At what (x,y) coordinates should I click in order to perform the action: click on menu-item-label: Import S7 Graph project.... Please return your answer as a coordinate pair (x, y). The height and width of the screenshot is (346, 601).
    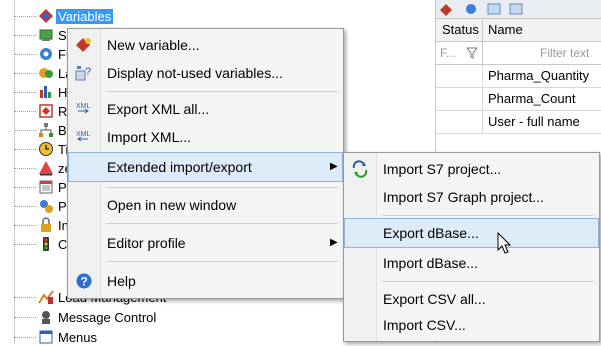
    Looking at the image, I should click on (464, 197).